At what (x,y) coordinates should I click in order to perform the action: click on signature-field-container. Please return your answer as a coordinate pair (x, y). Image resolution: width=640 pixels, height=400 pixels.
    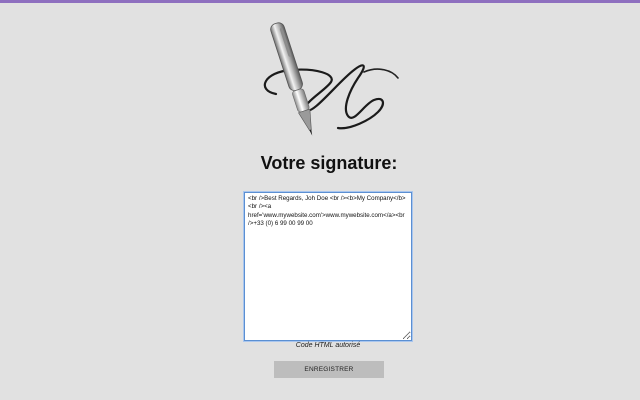
    Looking at the image, I should click on (328, 266).